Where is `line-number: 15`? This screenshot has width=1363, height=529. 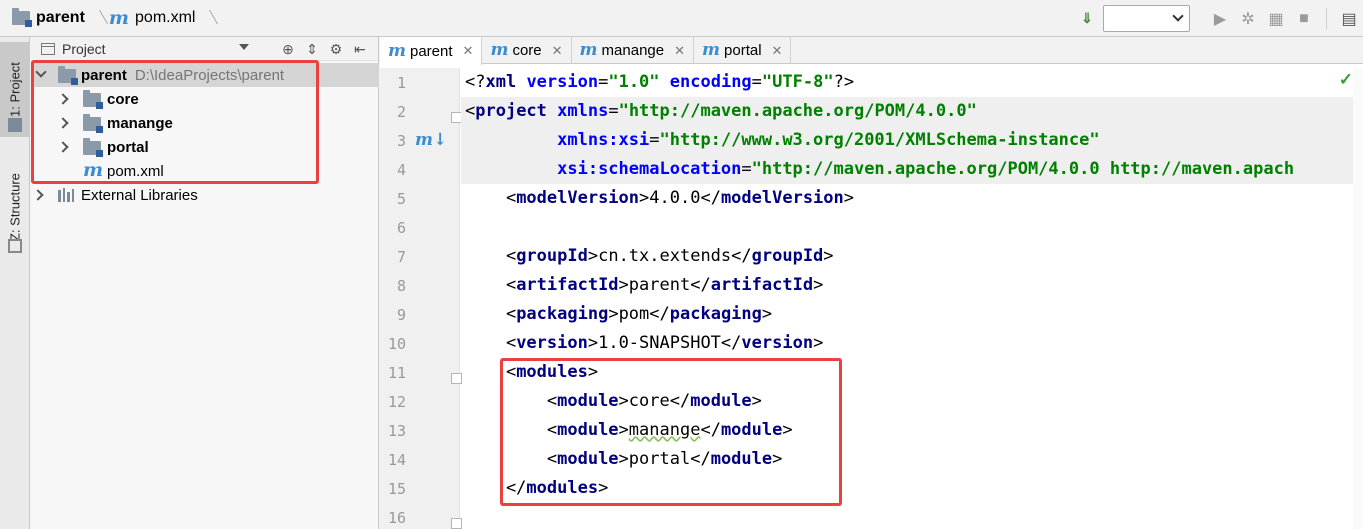
line-number: 15 is located at coordinates (396, 489).